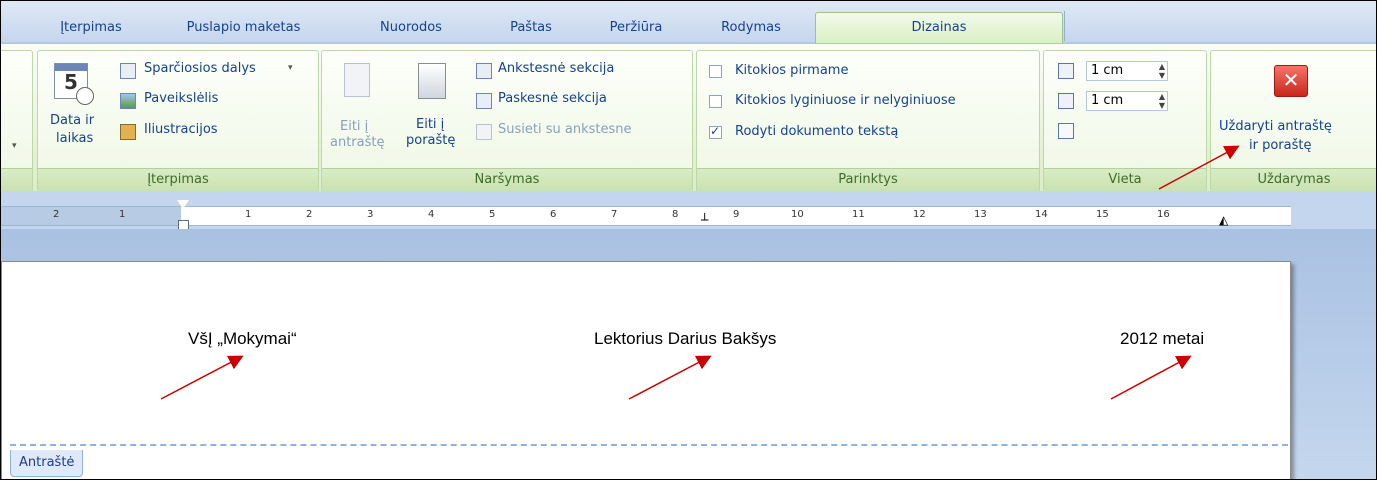  Describe the element at coordinates (797, 214) in the screenshot. I see `ruler-tick: 10` at that location.